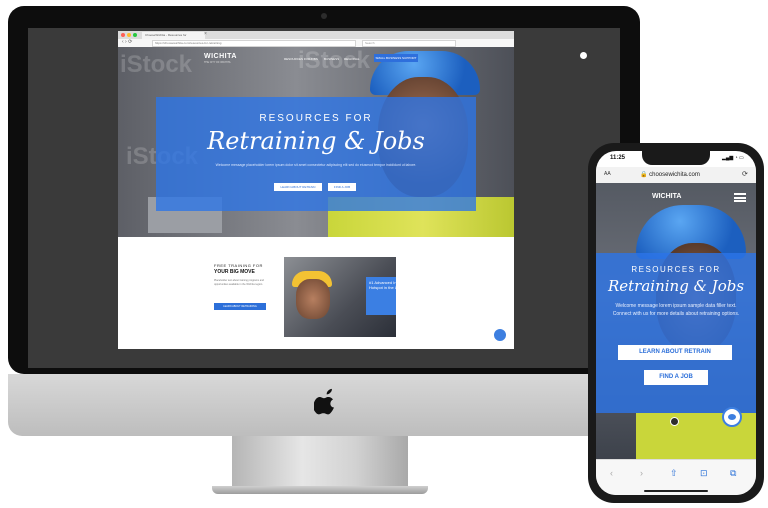 This screenshot has width=768, height=508. Describe the element at coordinates (313, 299) in the screenshot. I see `worker-image` at that location.